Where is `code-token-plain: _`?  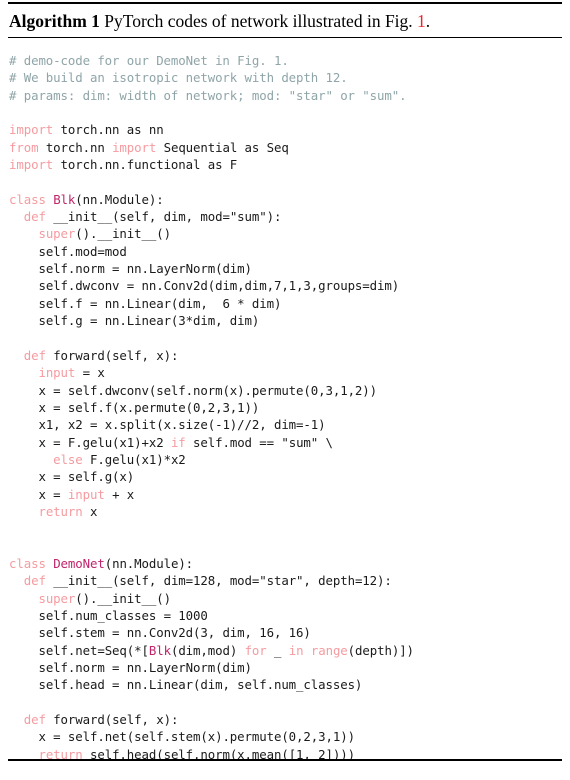
code-token-plain: _ is located at coordinates (277, 650).